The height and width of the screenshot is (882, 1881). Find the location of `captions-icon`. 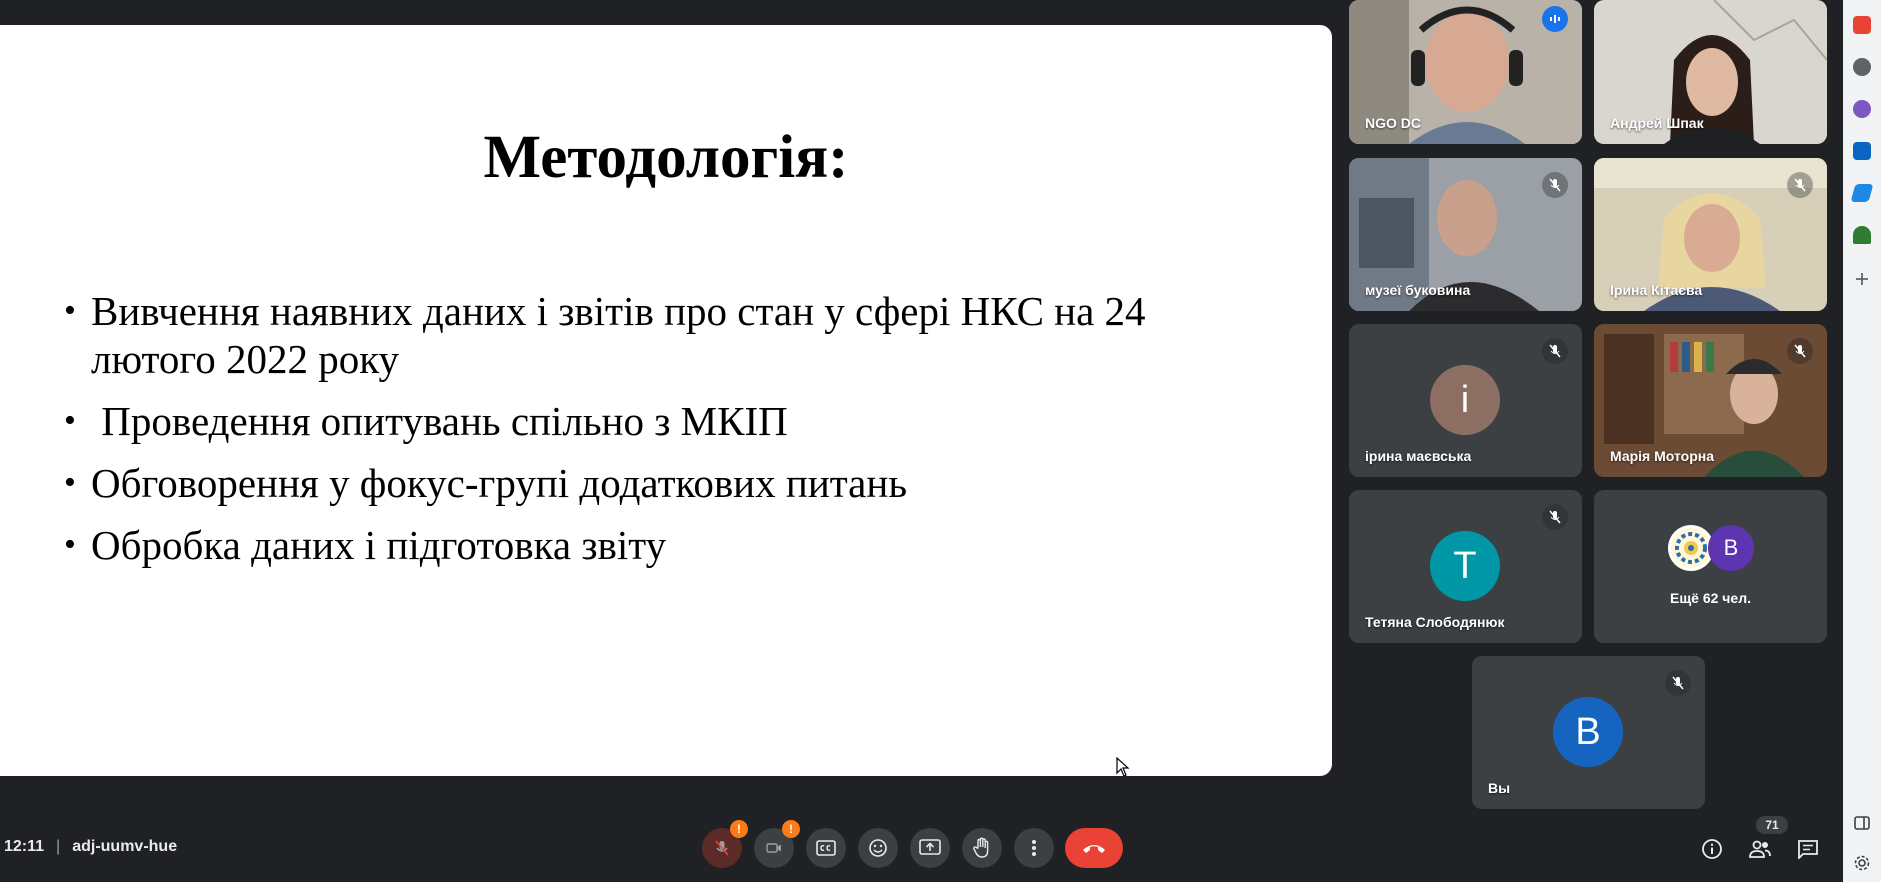

captions-icon is located at coordinates (826, 848).